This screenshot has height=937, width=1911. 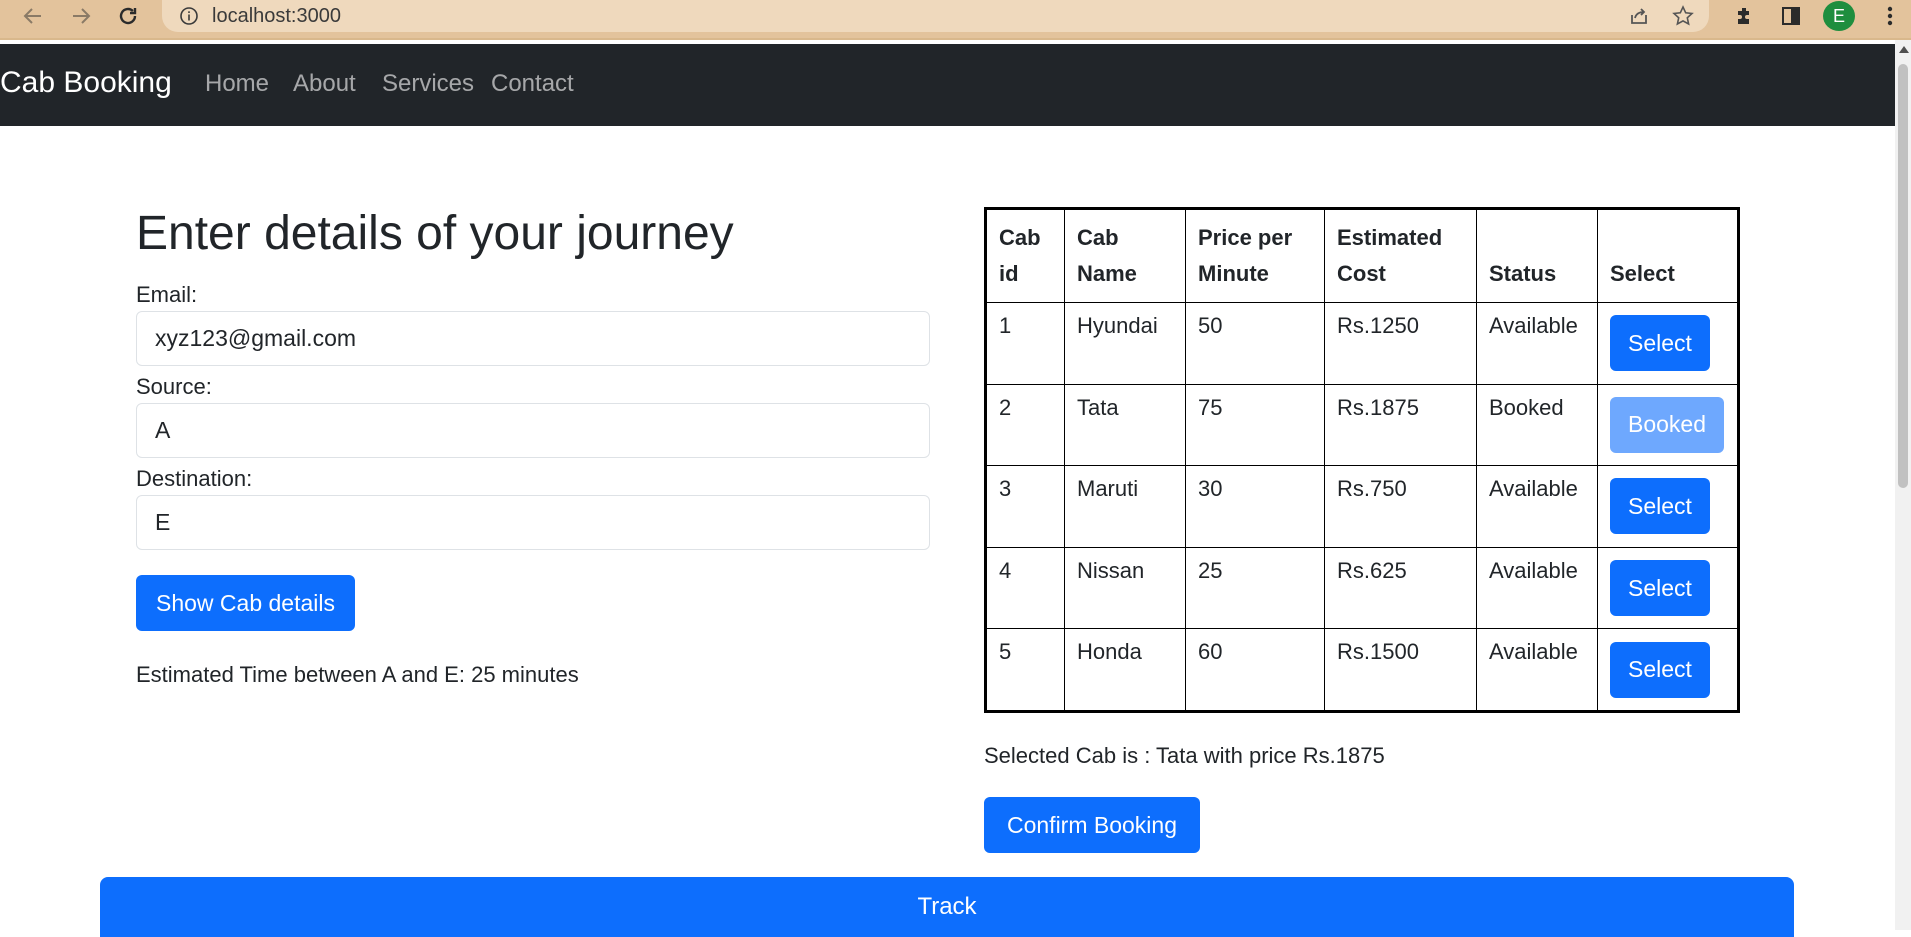 What do you see at coordinates (1255, 670) in the screenshot?
I see `price-cell: 60` at bounding box center [1255, 670].